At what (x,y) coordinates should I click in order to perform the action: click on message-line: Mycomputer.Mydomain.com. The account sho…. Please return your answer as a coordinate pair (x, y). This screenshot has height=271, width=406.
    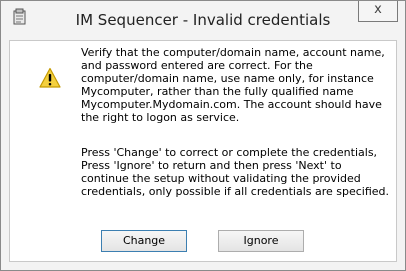
    Looking at the image, I should click on (231, 104).